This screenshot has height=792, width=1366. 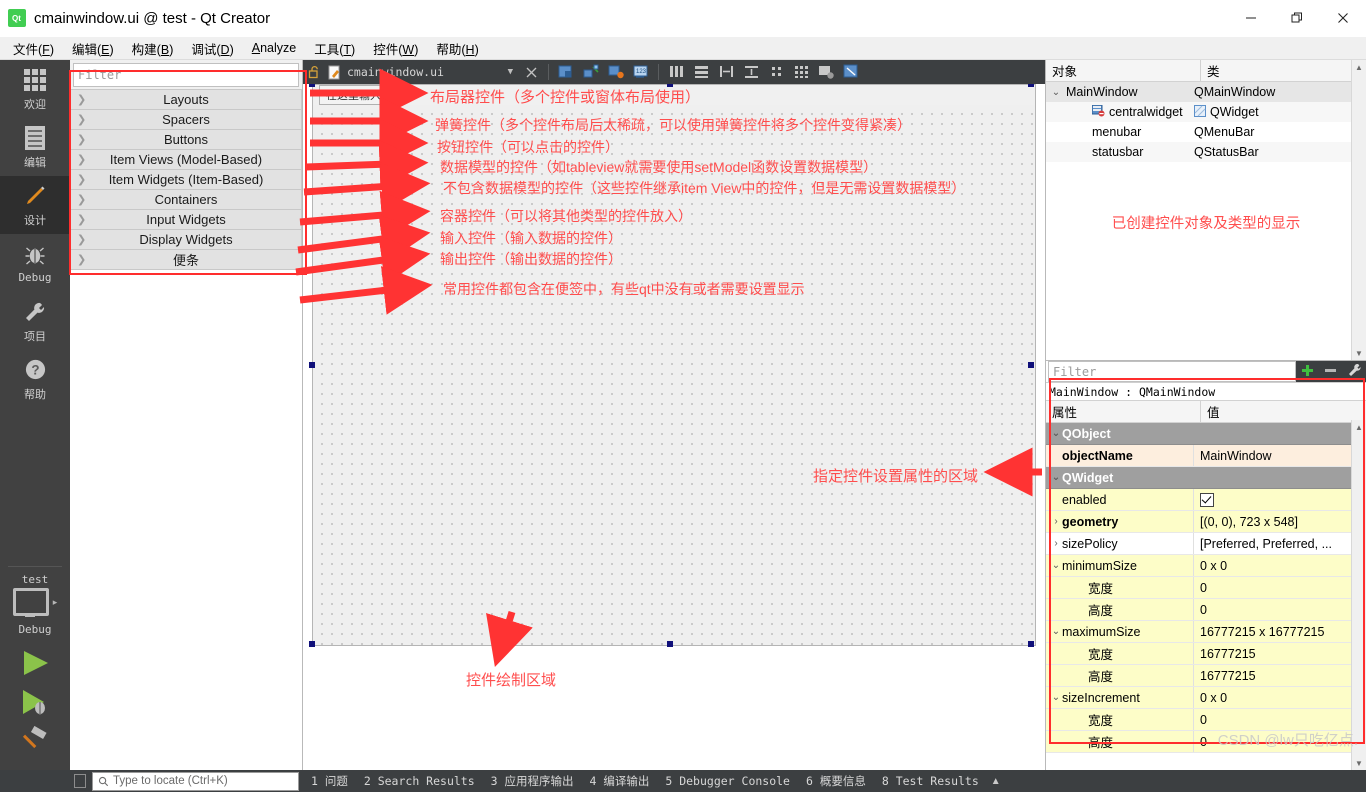 What do you see at coordinates (314, 72) in the screenshot?
I see `unlock-icon` at bounding box center [314, 72].